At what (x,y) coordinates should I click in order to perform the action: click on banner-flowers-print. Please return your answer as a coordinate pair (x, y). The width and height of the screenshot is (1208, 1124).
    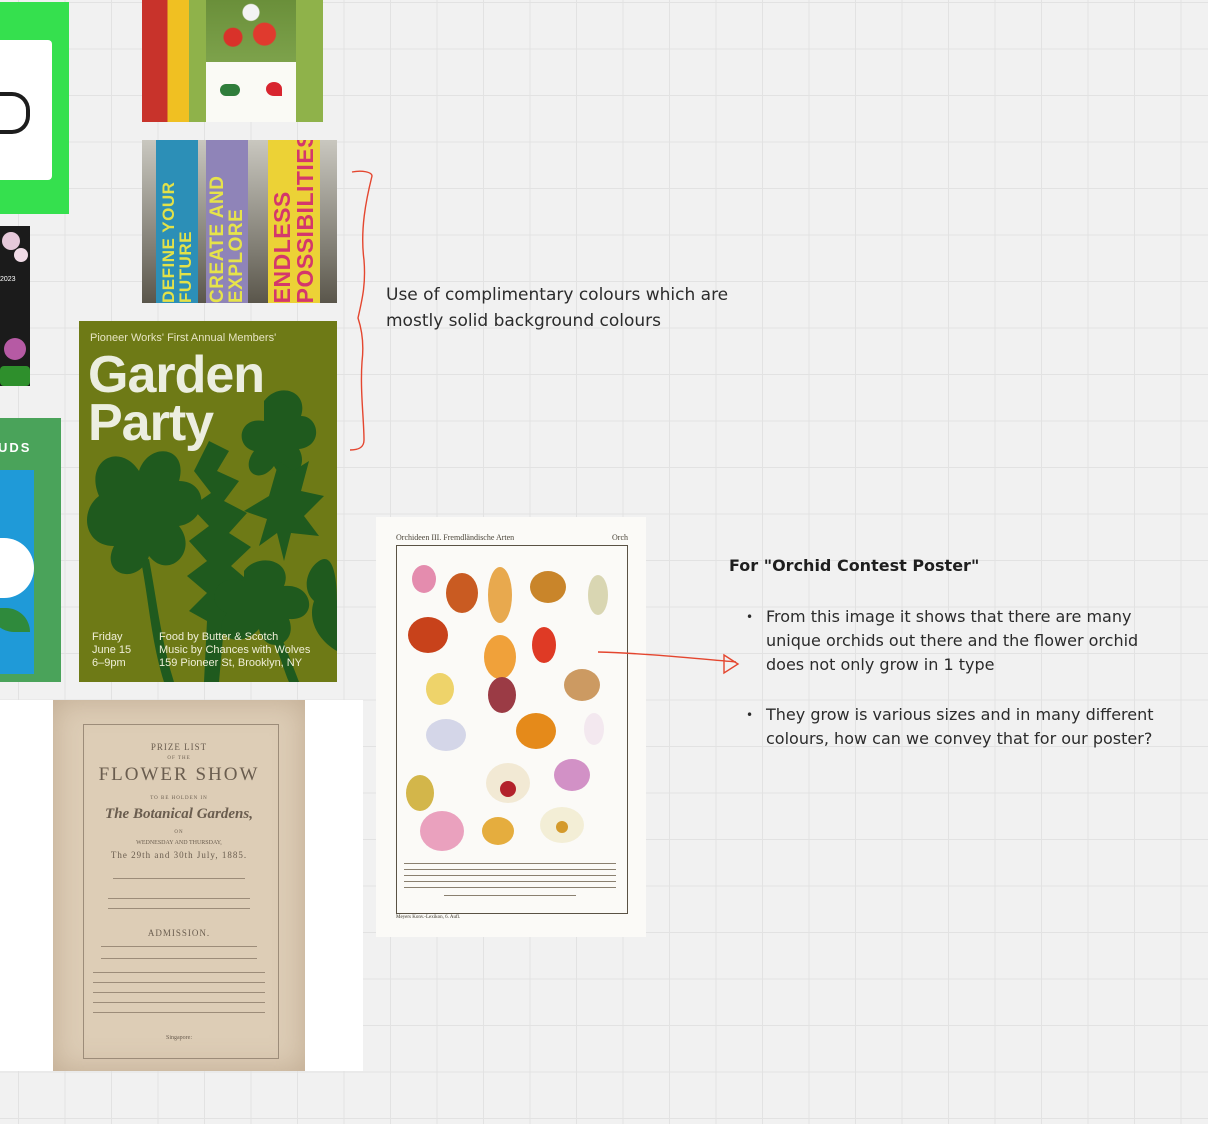
    Looking at the image, I should click on (251, 31).